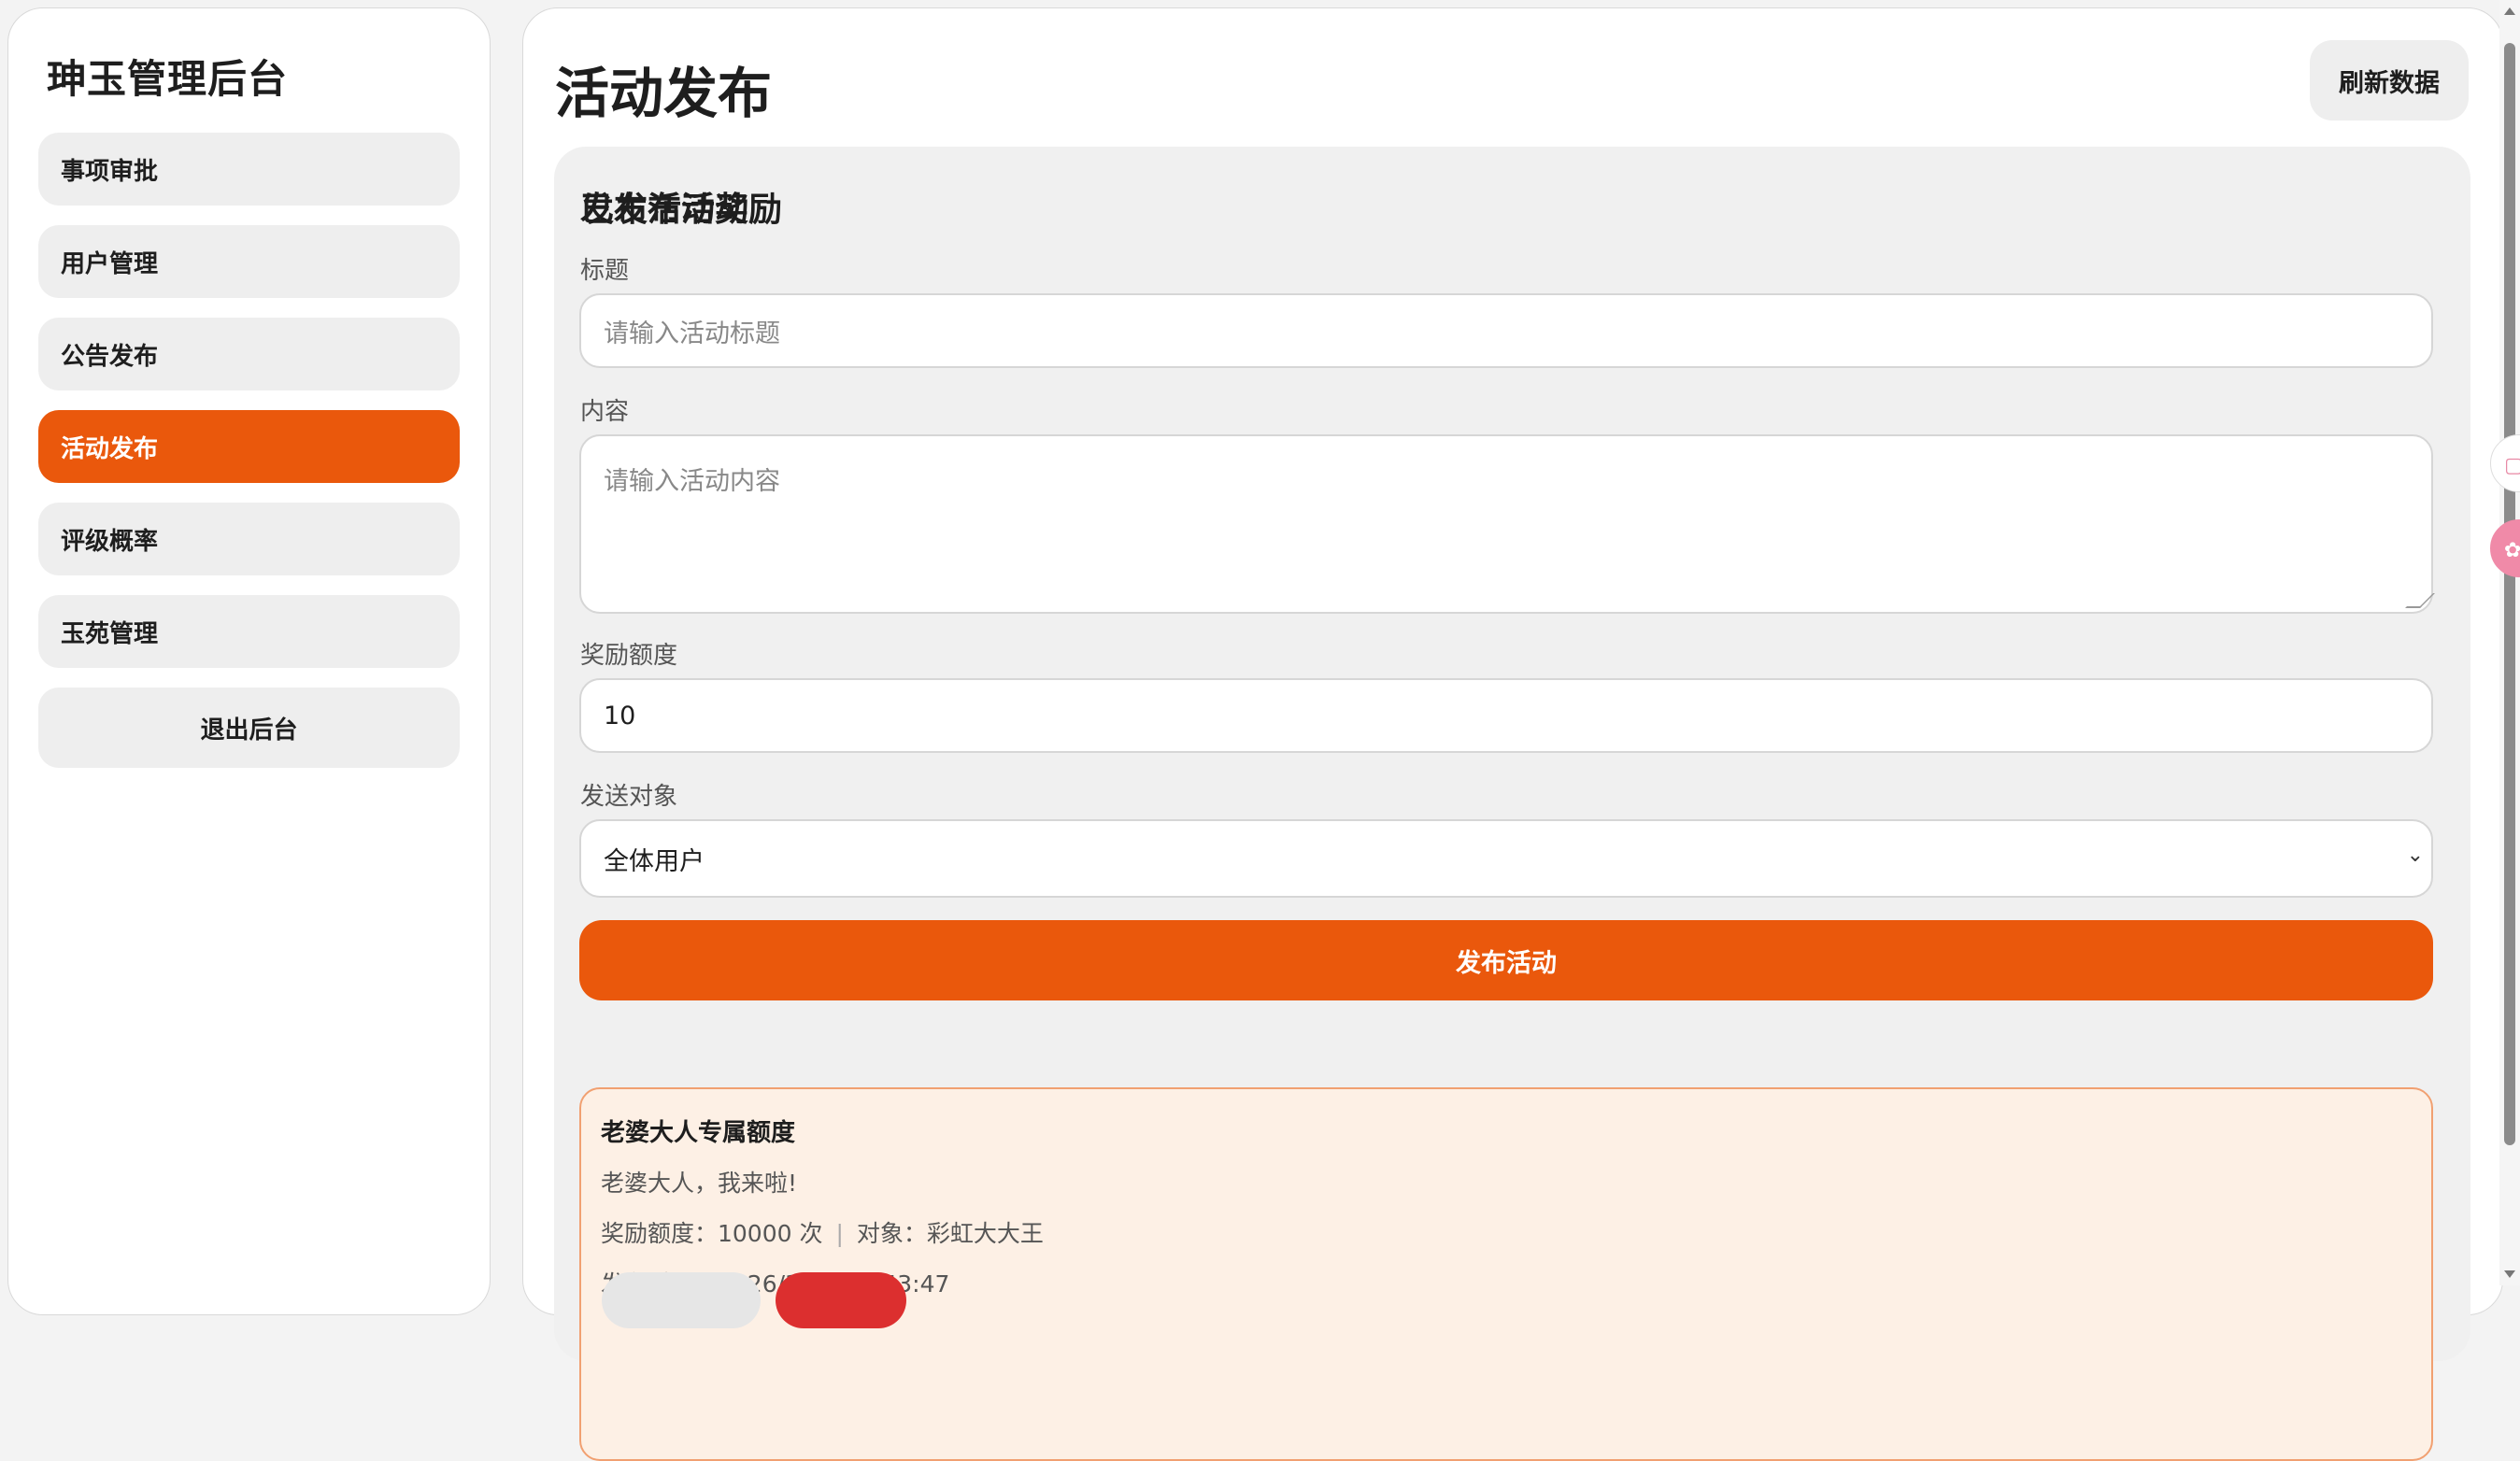 The image size is (2520, 1461). Describe the element at coordinates (2509, 594) in the screenshot. I see `scrollbar-thumb` at that location.